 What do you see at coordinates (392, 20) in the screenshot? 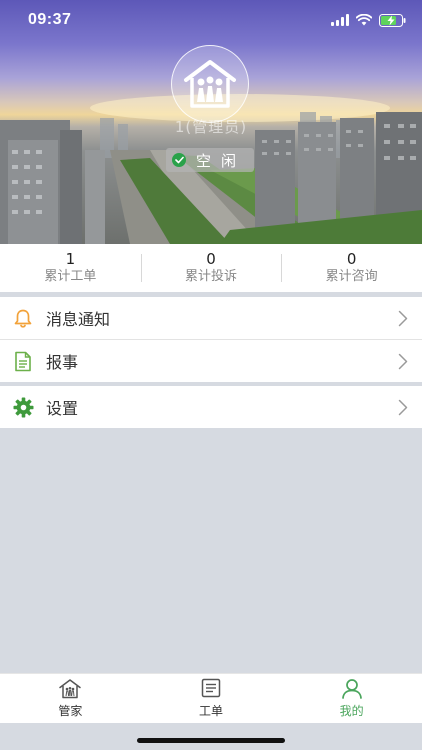
I see `battery-charging-icon` at bounding box center [392, 20].